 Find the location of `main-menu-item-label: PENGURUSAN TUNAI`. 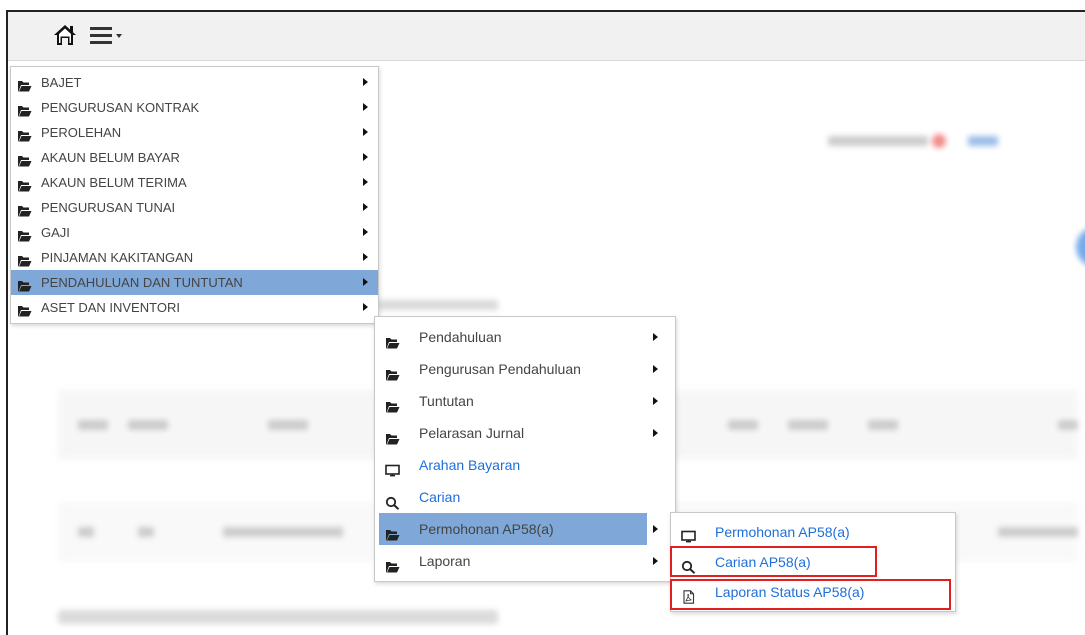

main-menu-item-label: PENGURUSAN TUNAI is located at coordinates (108, 207).